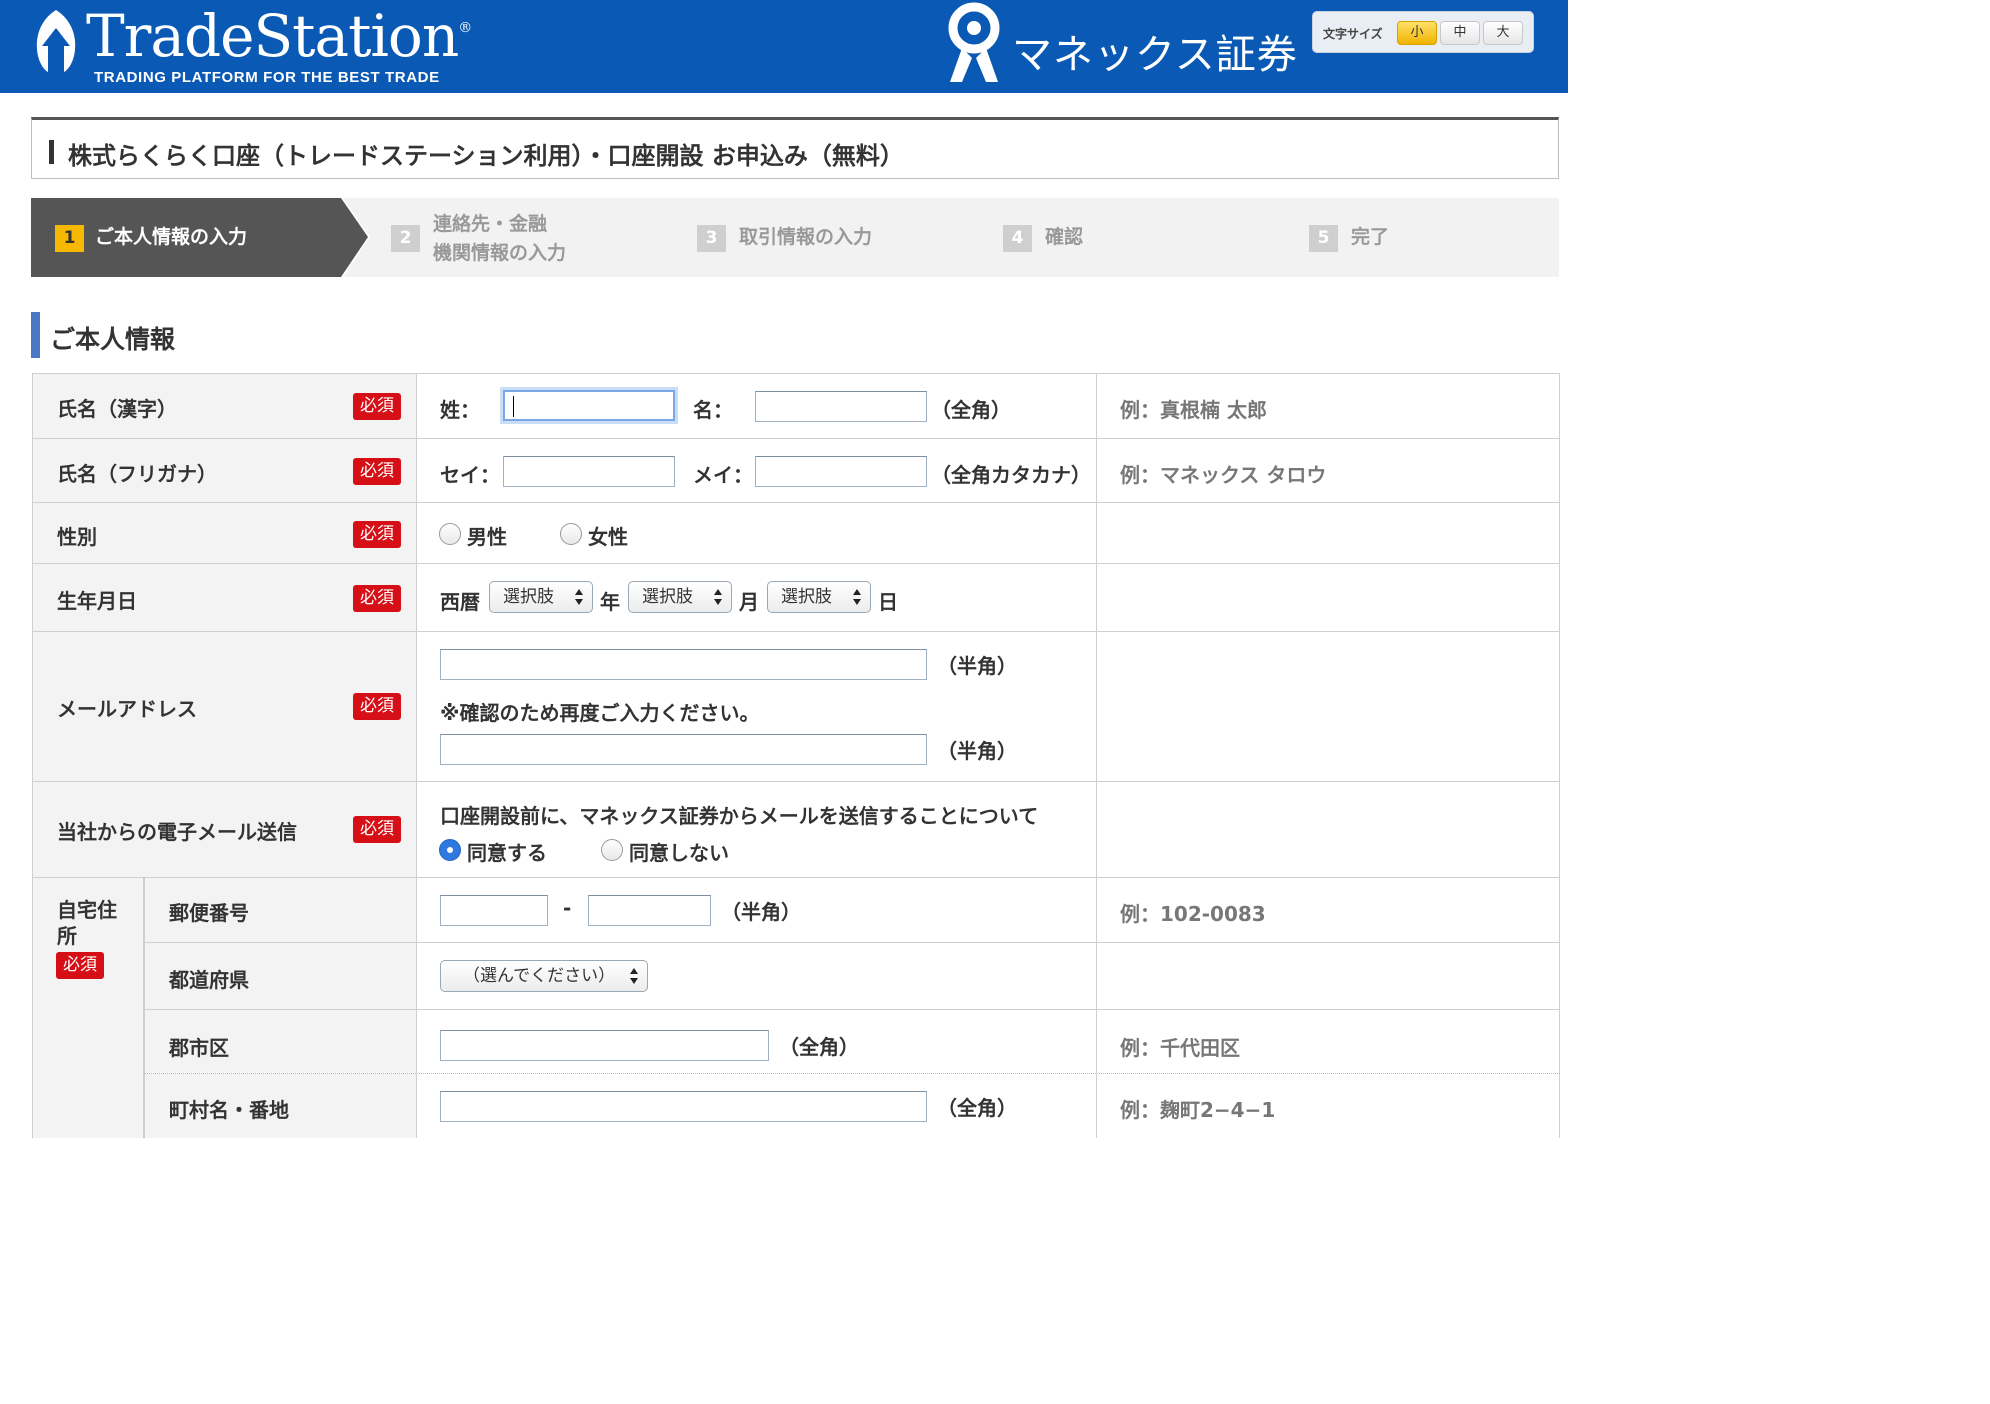 The height and width of the screenshot is (1404, 1990). Describe the element at coordinates (1328, 470) in the screenshot. I see `example-cell: 例：マネックス タロウ` at that location.